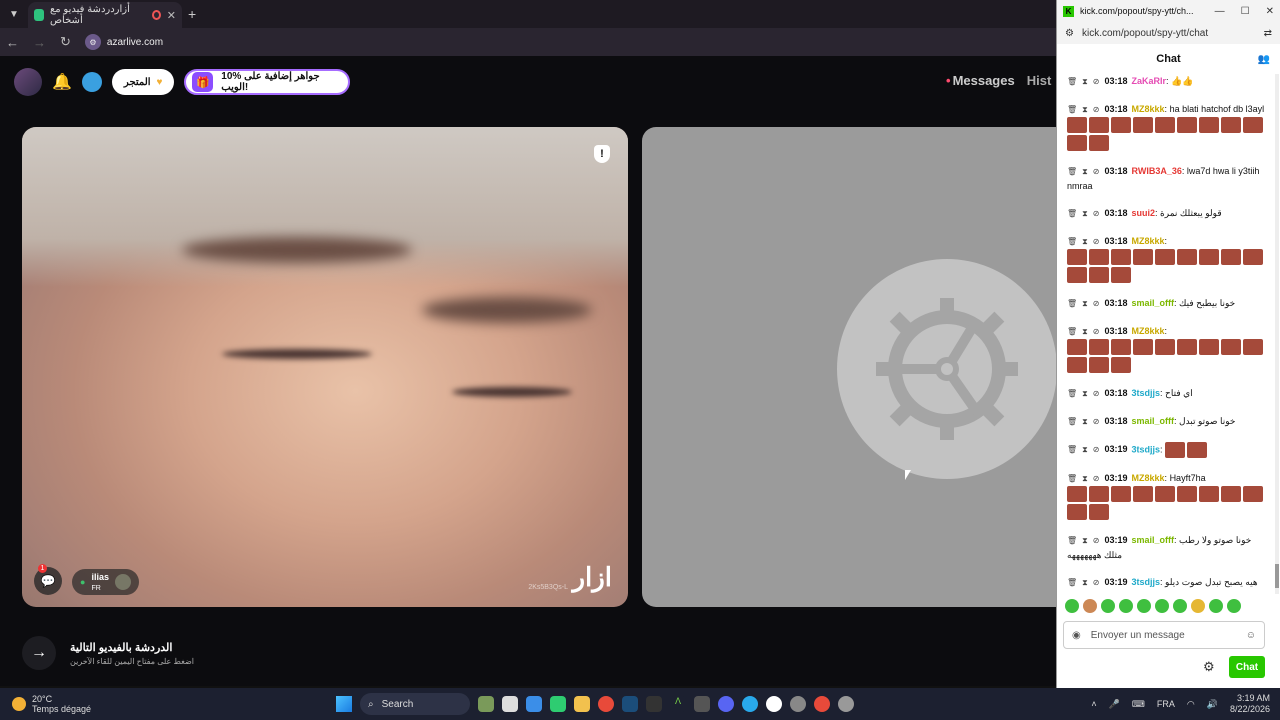 This screenshot has width=1280, height=720. I want to click on wifi-icon: ◠, so click(1191, 704).